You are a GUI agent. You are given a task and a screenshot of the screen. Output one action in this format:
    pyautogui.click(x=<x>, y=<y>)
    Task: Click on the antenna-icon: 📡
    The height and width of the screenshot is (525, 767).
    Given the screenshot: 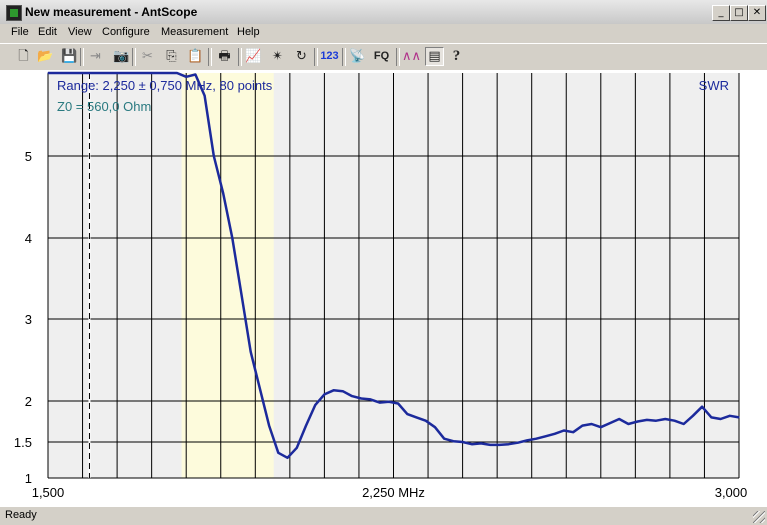 What is the action you would take?
    pyautogui.click(x=357, y=56)
    